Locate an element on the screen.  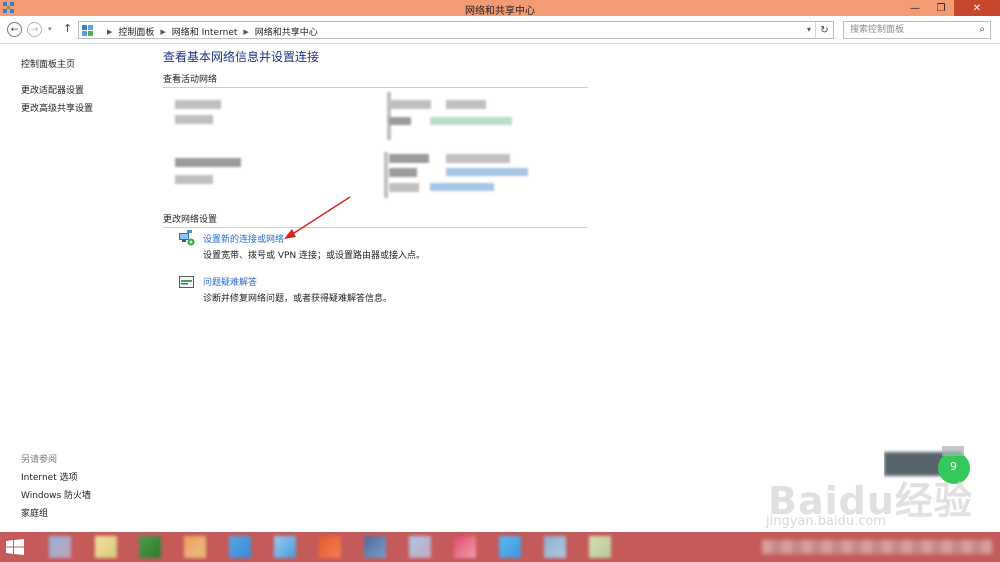
title-bar: 网络和共享中心 — ❐ ✕ is located at coordinates (500, 8).